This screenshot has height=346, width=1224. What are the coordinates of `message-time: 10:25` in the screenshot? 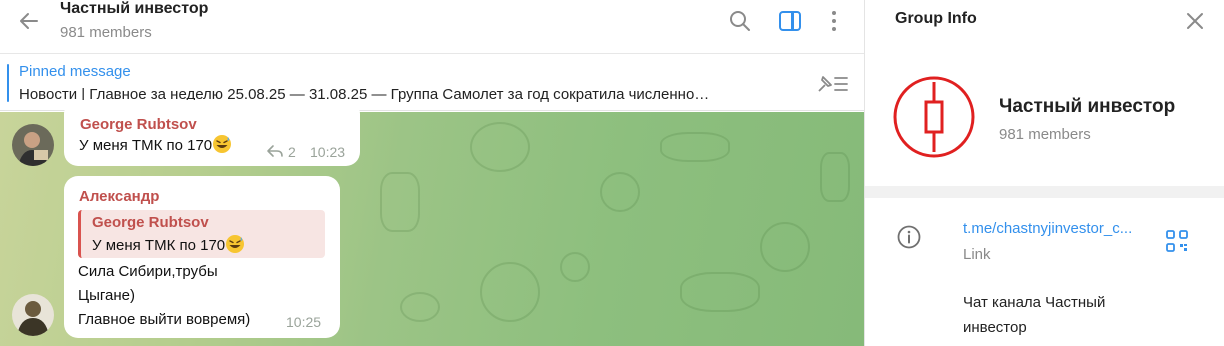 It's located at (304, 322).